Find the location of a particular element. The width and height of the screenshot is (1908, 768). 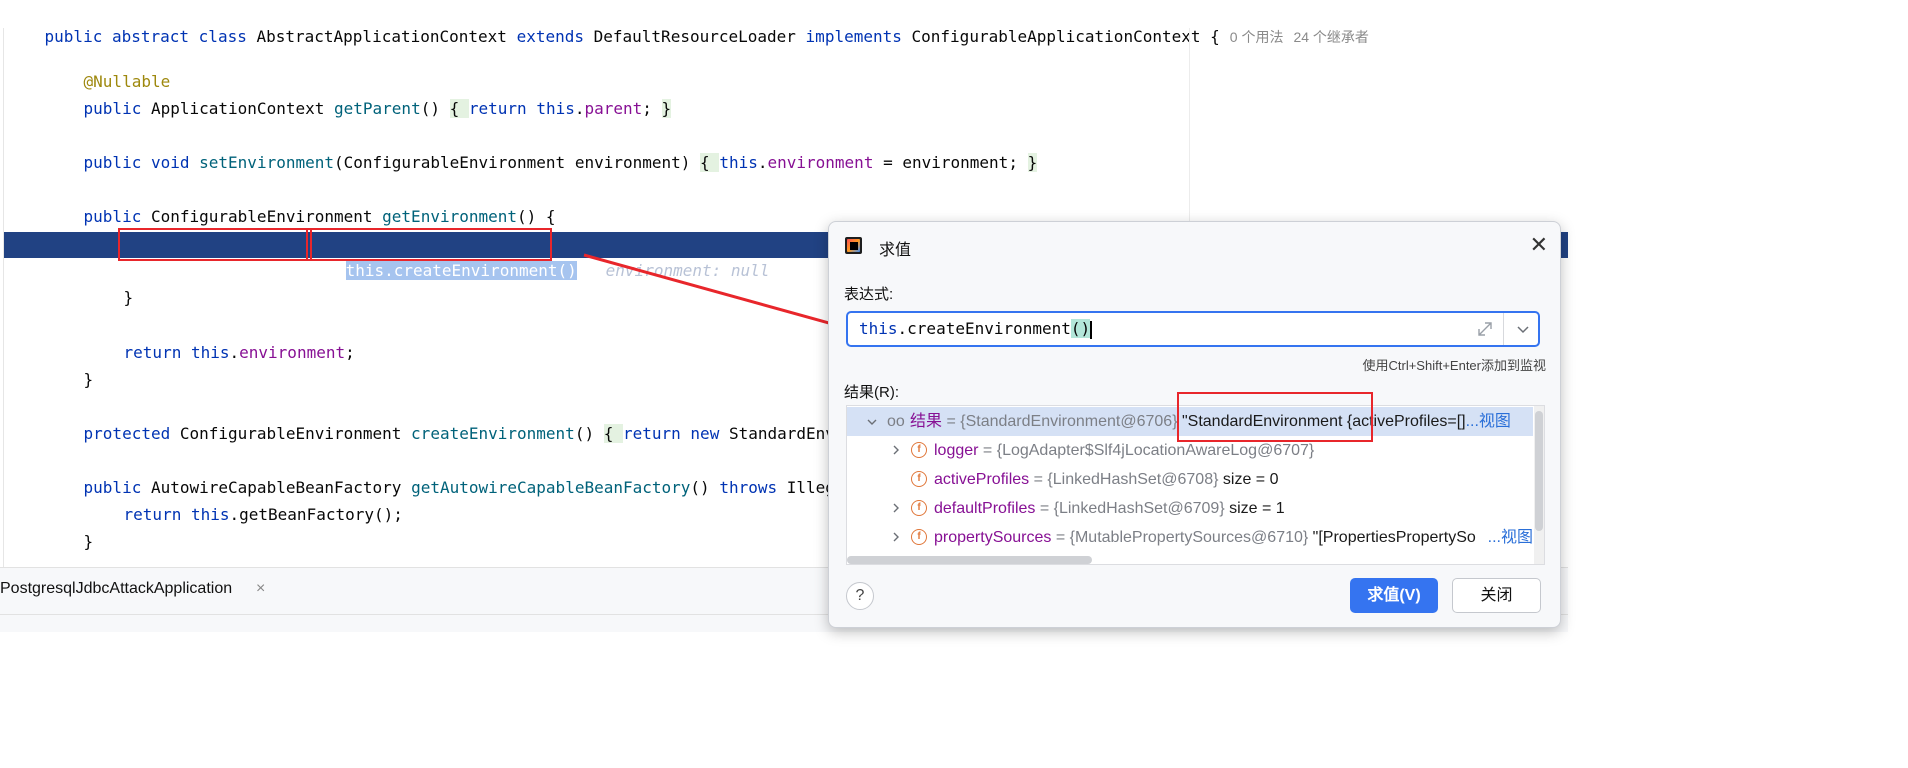

class-name: AbstractApplicationContext is located at coordinates (386, 36).